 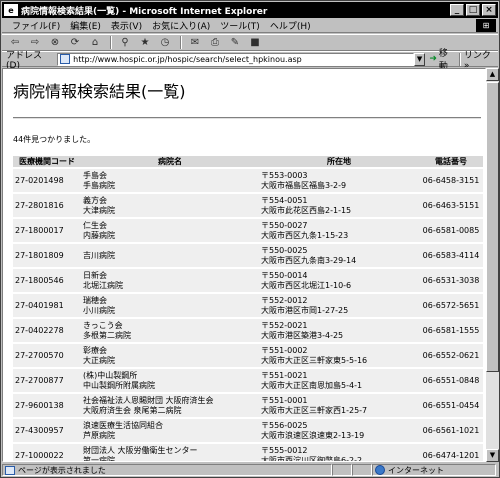 What do you see at coordinates (255, 43) in the screenshot?
I see `discuss-icon: ■` at bounding box center [255, 43].